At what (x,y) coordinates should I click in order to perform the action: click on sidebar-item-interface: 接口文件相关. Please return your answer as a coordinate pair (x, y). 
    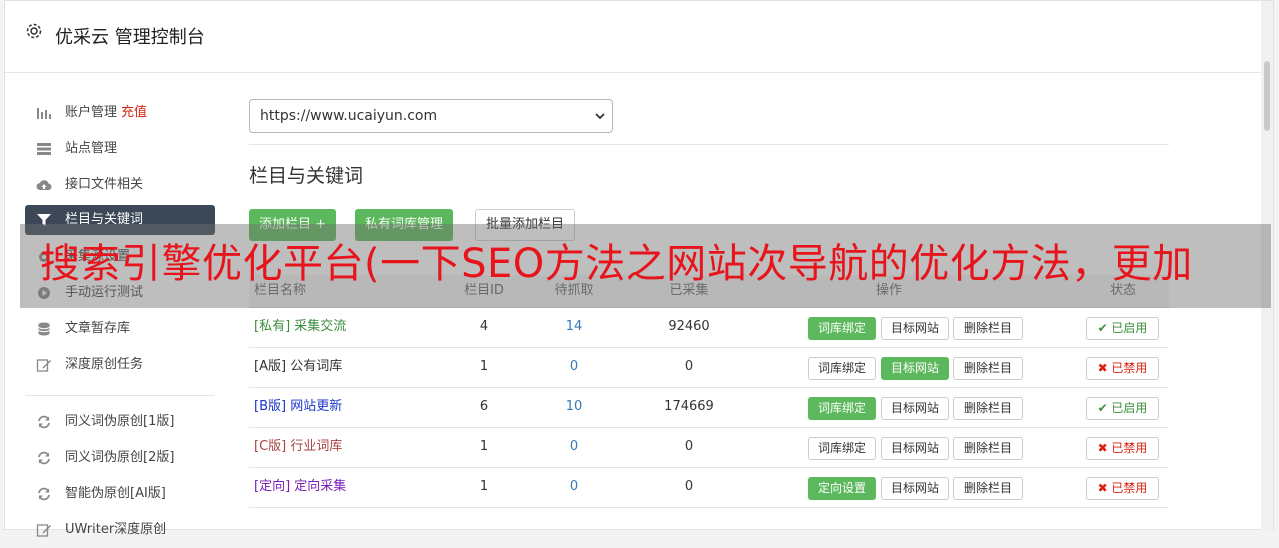
    Looking at the image, I should click on (120, 185).